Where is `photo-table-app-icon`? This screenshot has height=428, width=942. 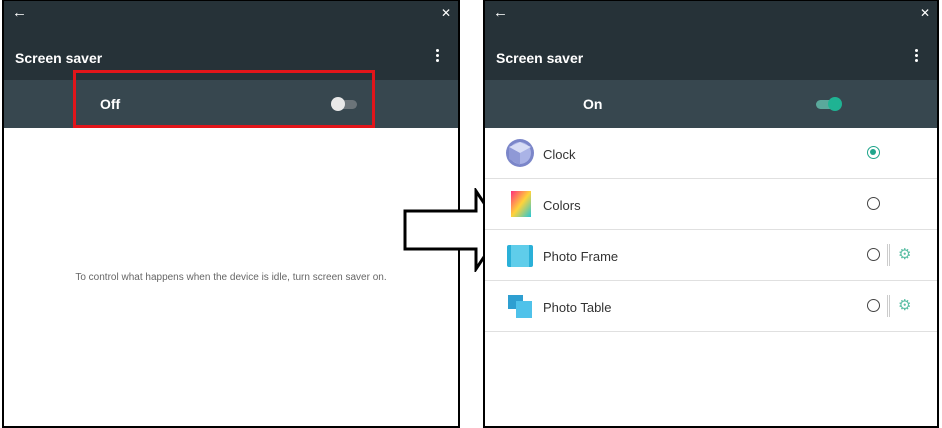 photo-table-app-icon is located at coordinates (520, 306).